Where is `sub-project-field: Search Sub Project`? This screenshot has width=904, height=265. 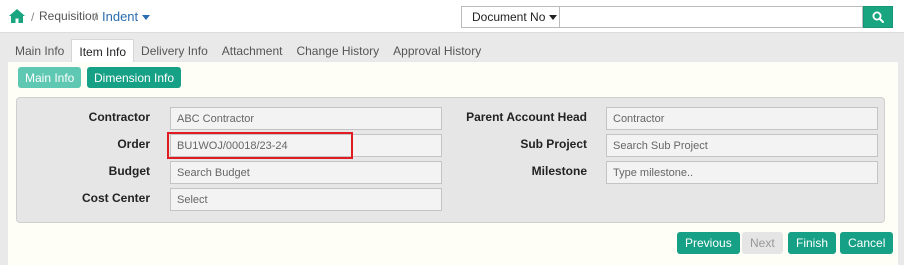
sub-project-field: Search Sub Project is located at coordinates (742, 145).